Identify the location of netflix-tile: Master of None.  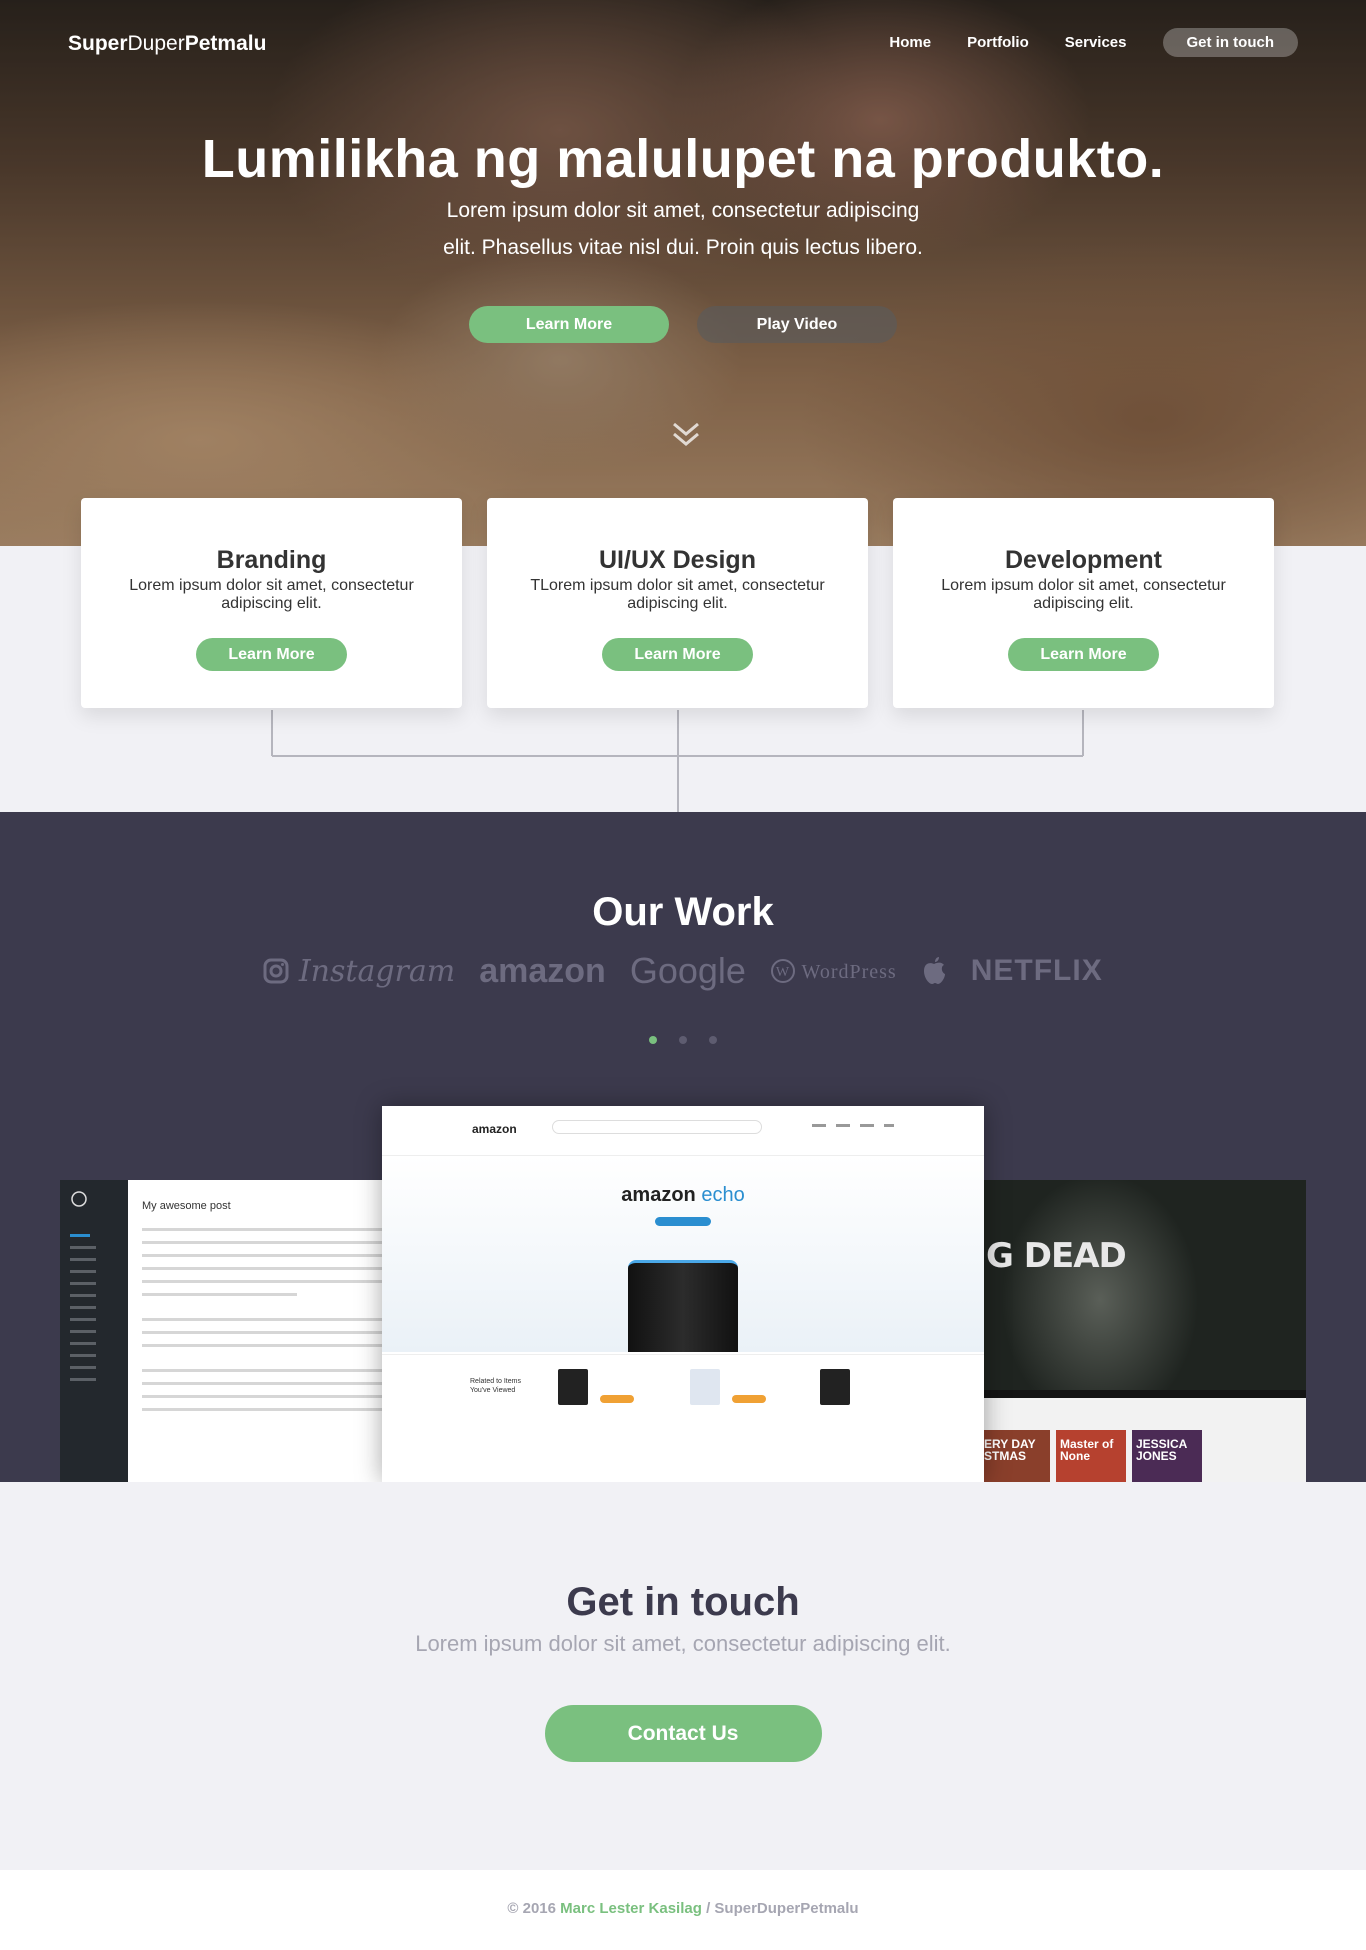
(1091, 1456).